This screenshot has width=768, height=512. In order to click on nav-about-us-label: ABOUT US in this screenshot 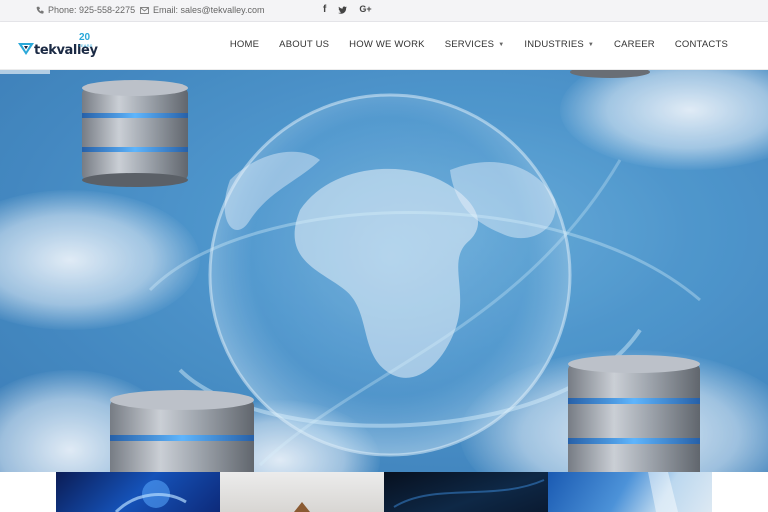, I will do `click(304, 44)`.